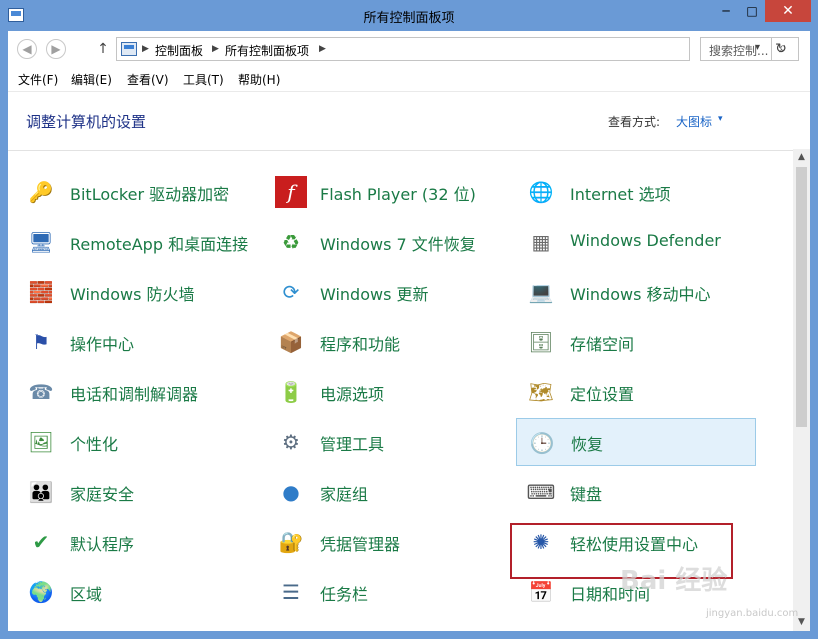  What do you see at coordinates (259, 79) in the screenshot?
I see `menu-help: 帮助(H)` at bounding box center [259, 79].